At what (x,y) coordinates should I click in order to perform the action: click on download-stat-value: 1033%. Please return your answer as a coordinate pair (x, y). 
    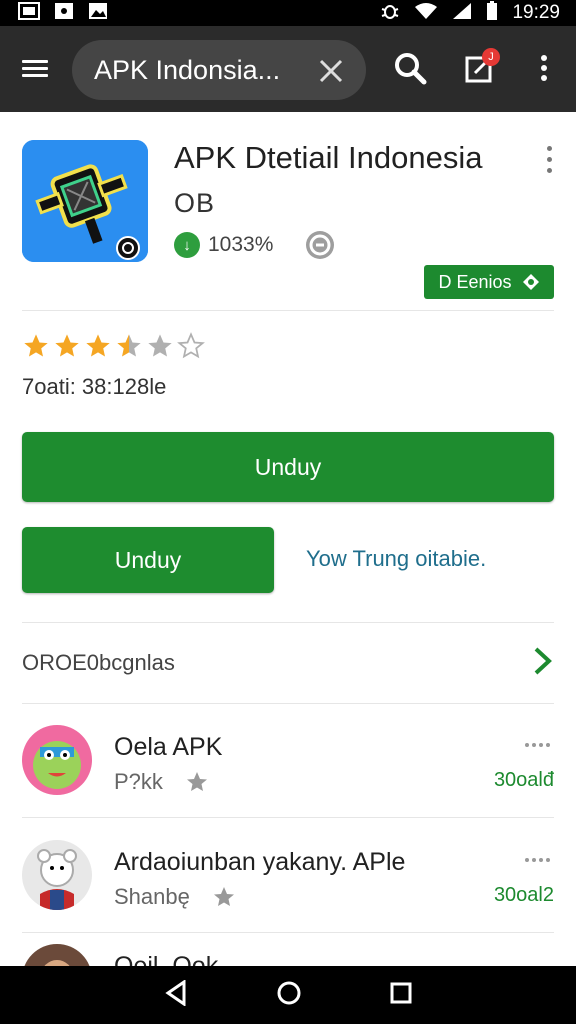
    Looking at the image, I should click on (241, 244).